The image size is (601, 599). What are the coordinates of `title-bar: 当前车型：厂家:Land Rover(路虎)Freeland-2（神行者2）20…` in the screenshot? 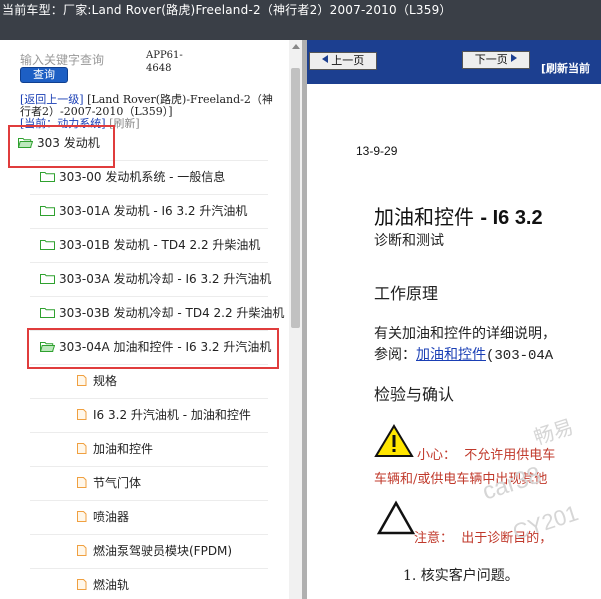 It's located at (300, 20).